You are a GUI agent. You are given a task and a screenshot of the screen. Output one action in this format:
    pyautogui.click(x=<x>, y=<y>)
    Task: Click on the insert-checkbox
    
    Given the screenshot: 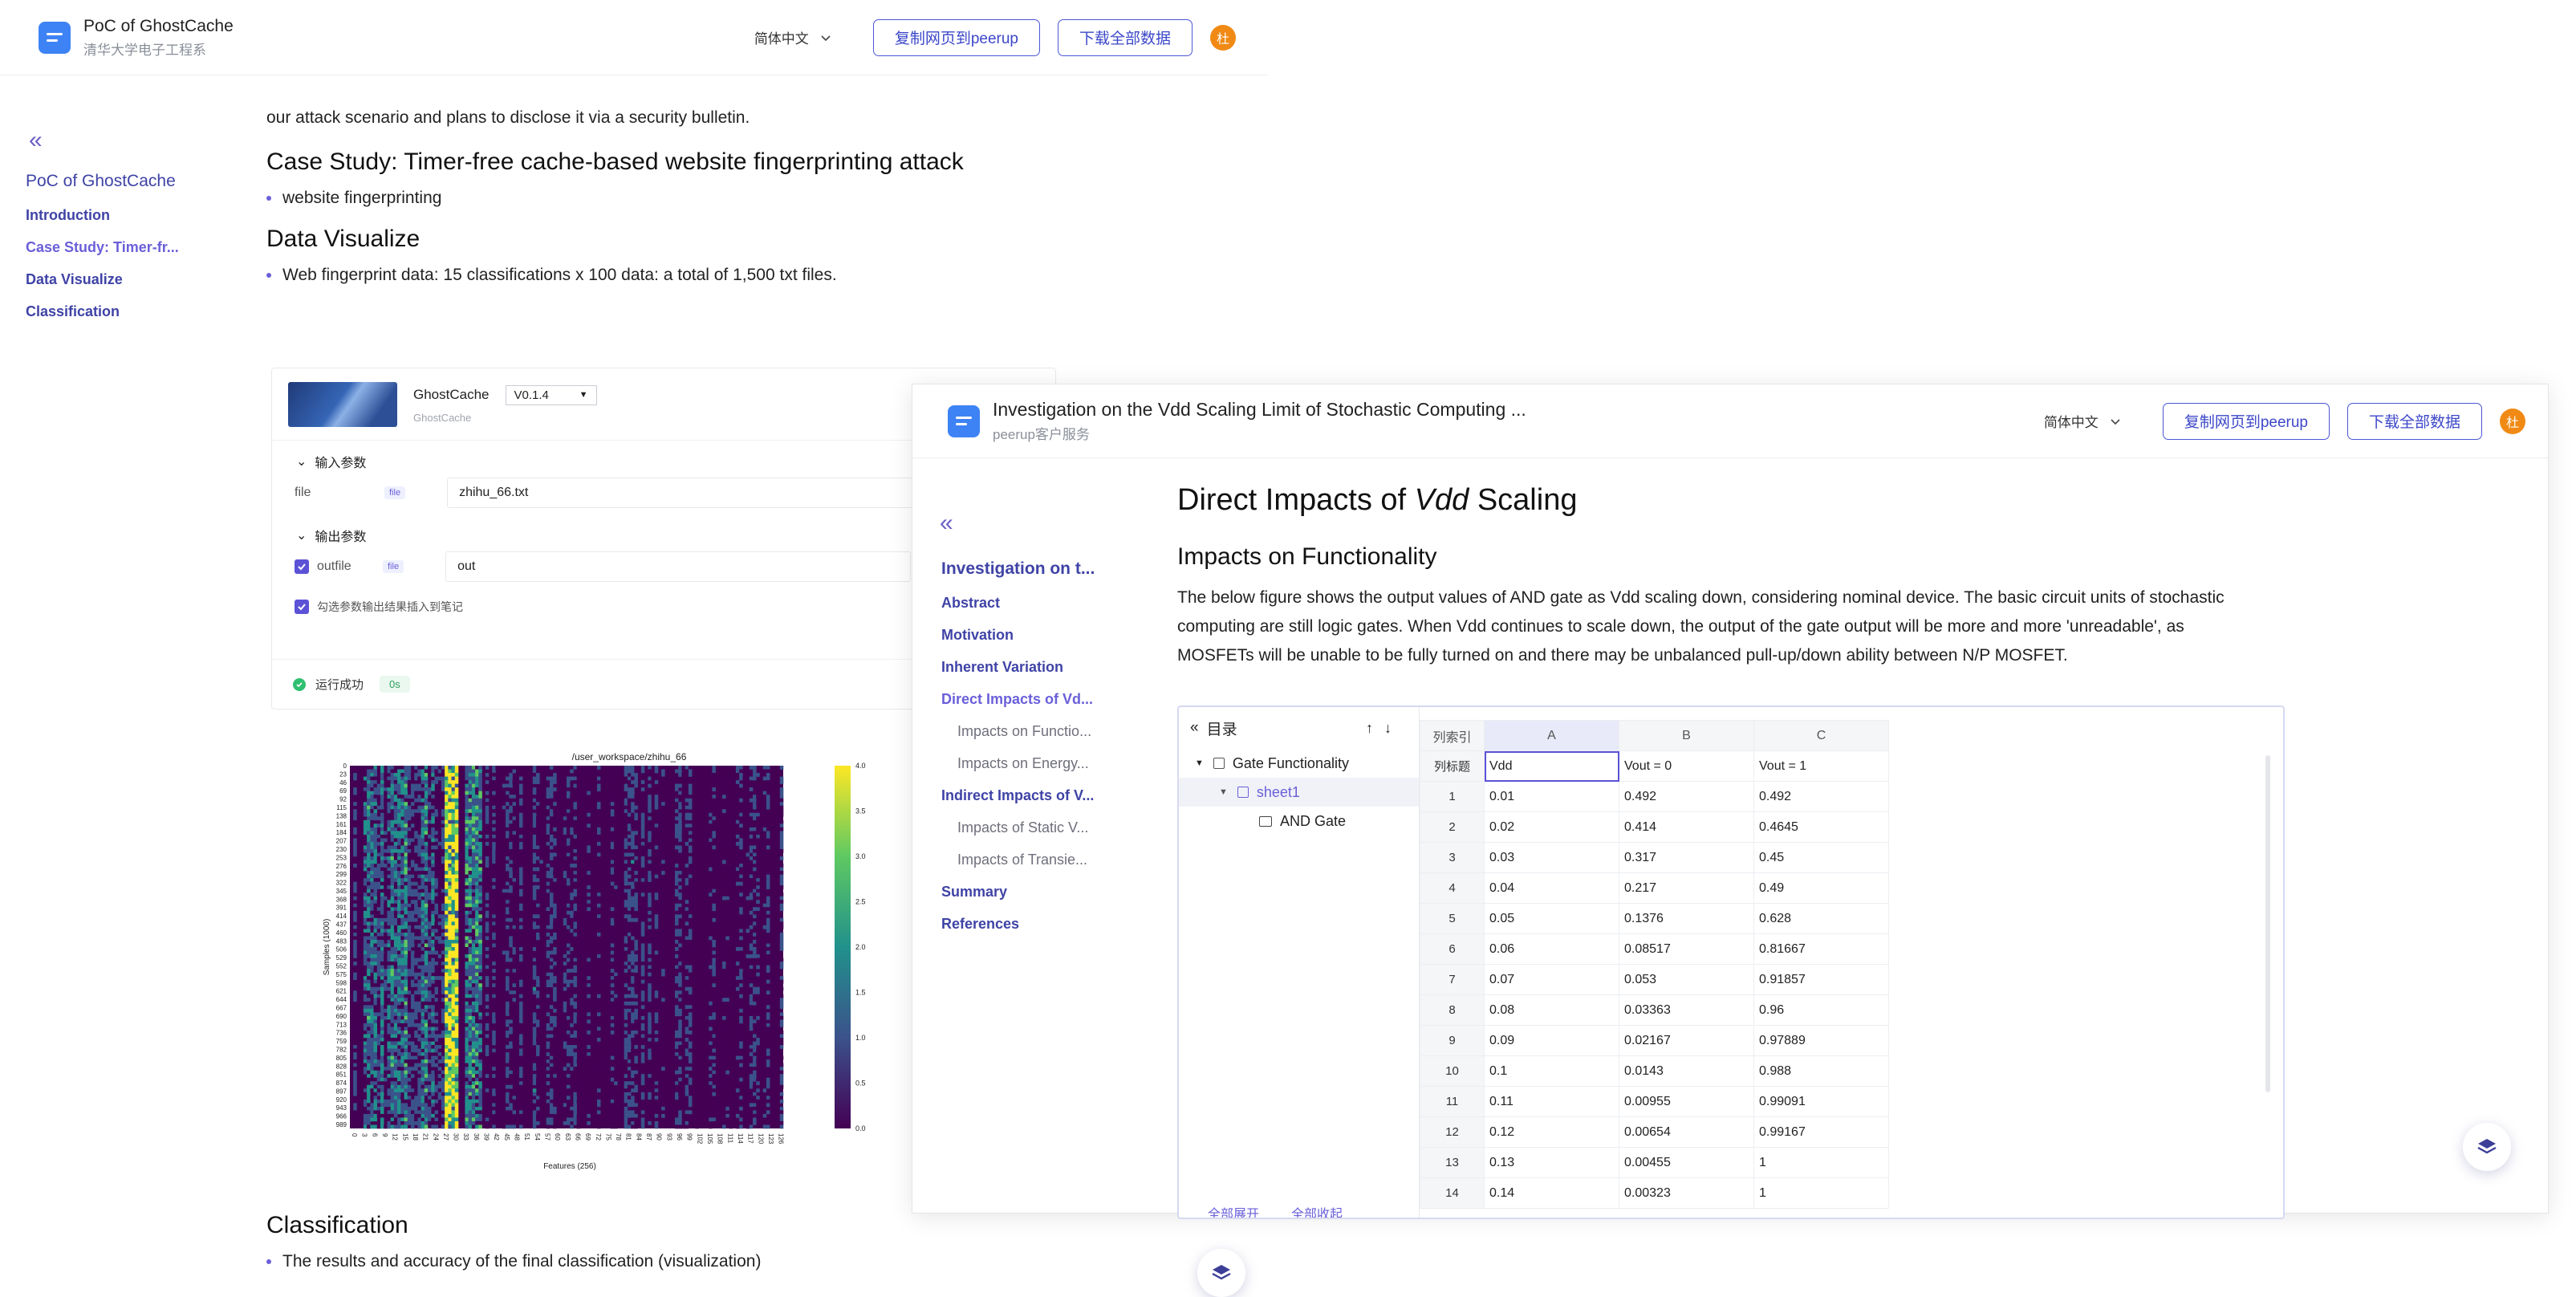 What is the action you would take?
    pyautogui.click(x=302, y=607)
    